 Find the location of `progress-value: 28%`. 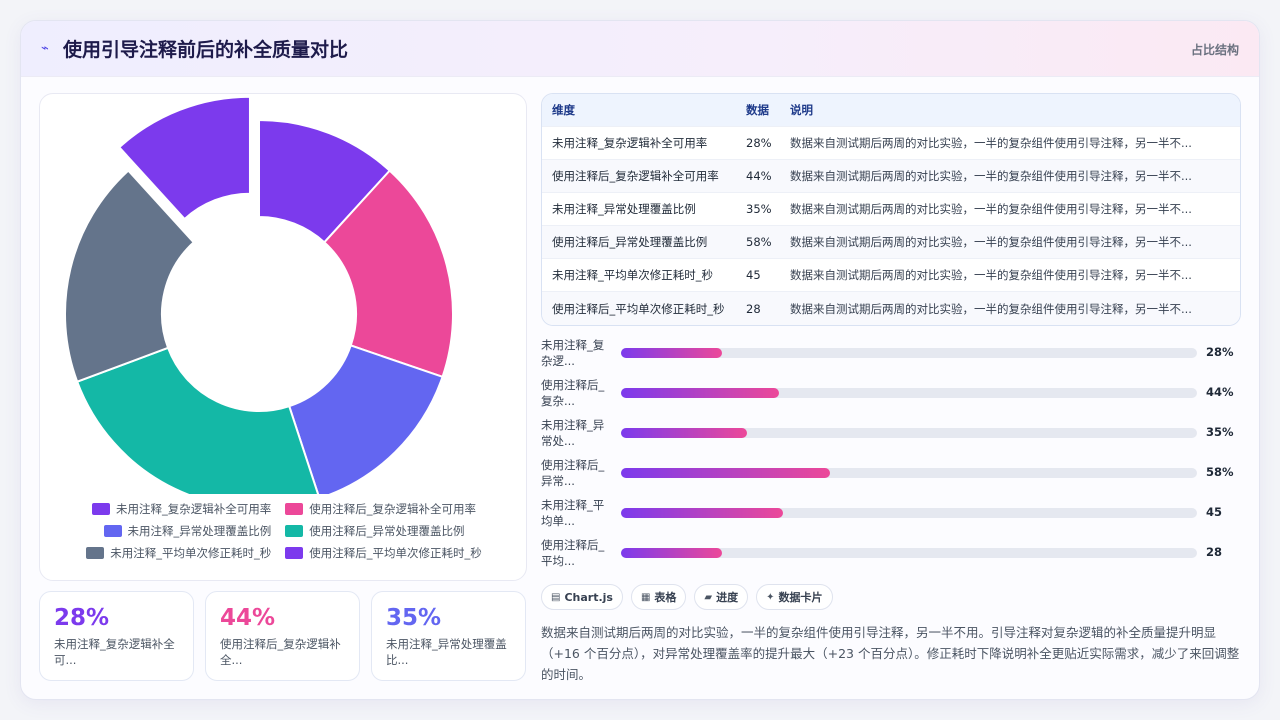

progress-value: 28% is located at coordinates (1220, 352).